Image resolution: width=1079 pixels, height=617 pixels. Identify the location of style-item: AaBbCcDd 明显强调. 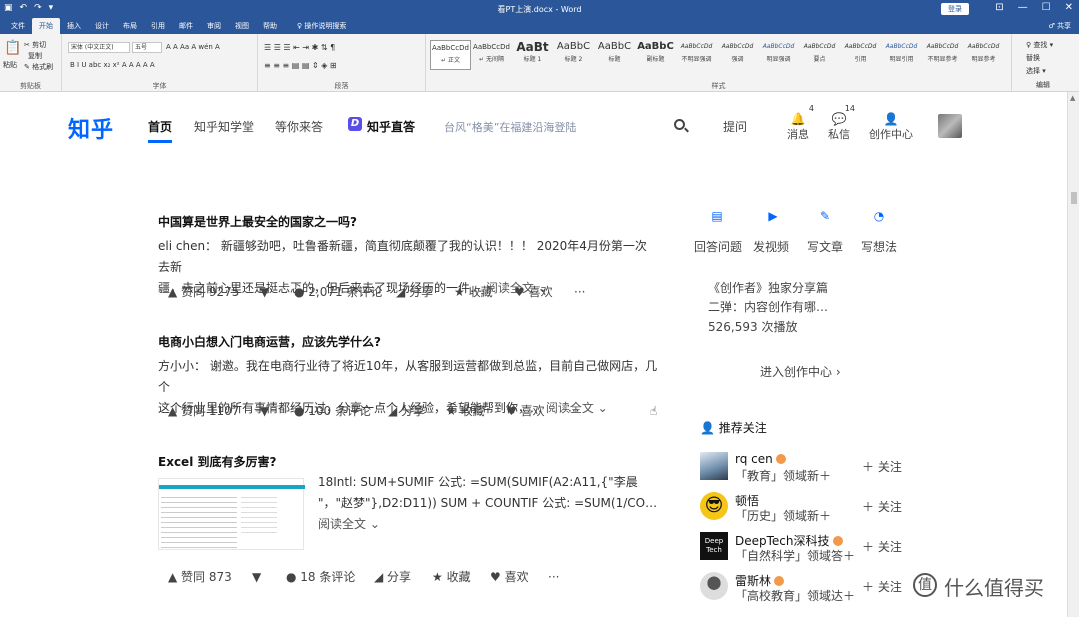
(778, 55).